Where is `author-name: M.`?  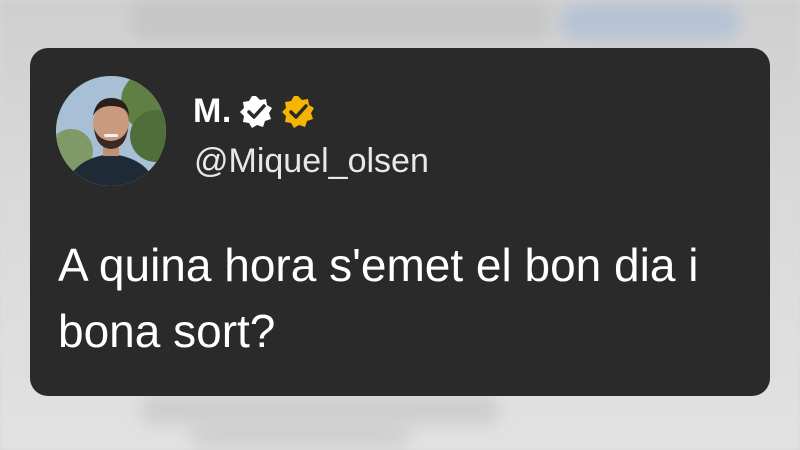
author-name: M. is located at coordinates (212, 111).